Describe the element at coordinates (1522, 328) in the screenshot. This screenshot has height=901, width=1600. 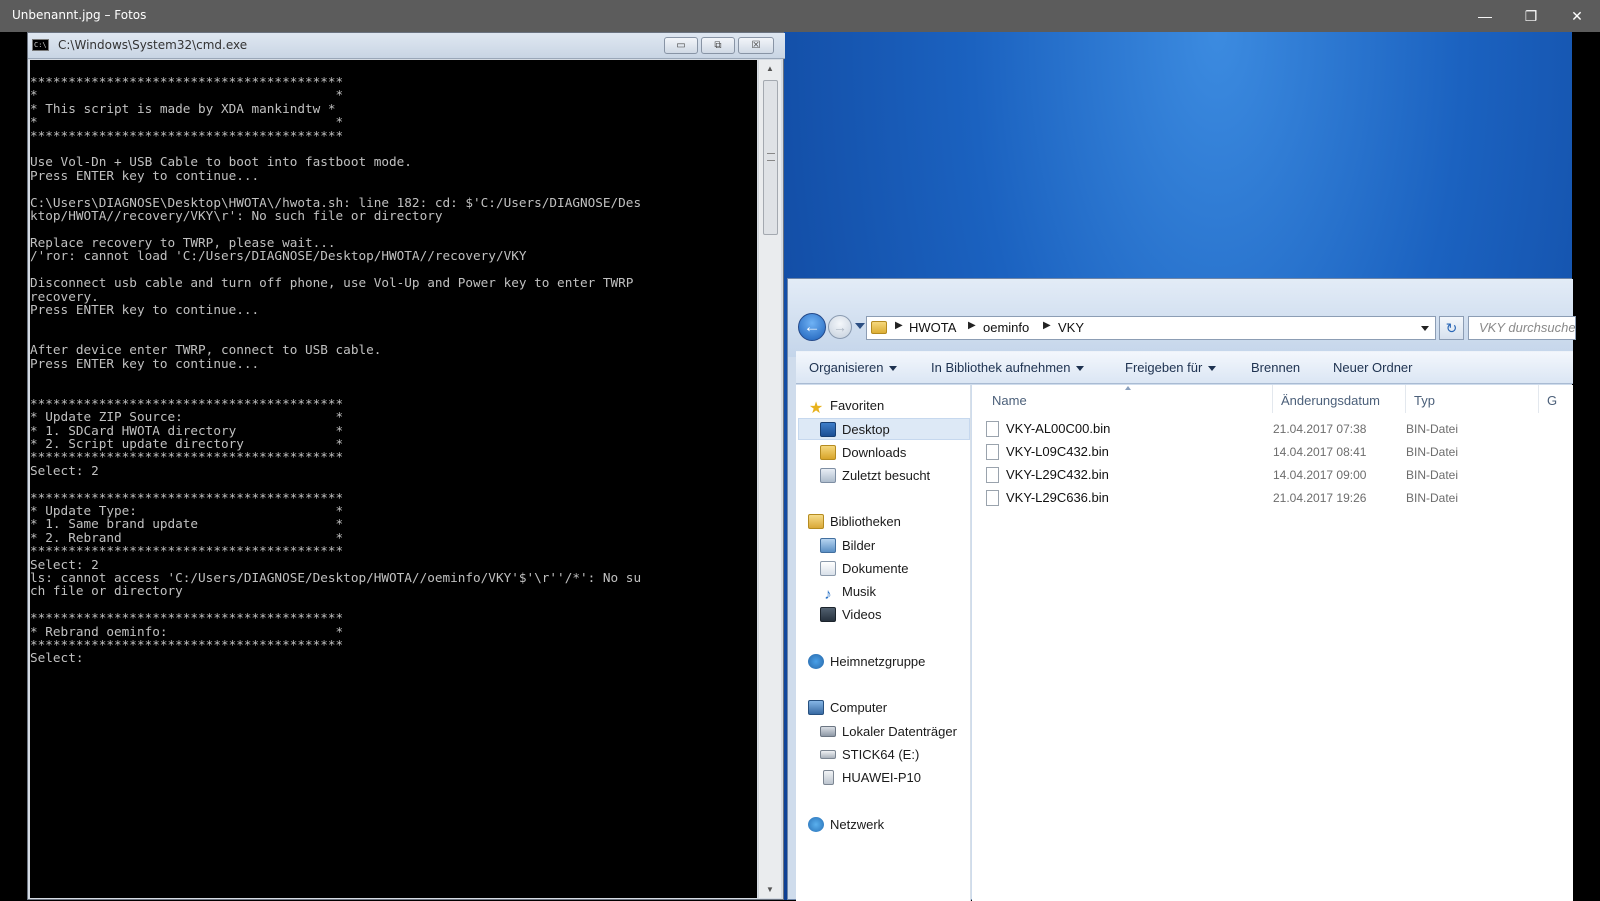
I see `search-input: VKY durchsuchen` at that location.